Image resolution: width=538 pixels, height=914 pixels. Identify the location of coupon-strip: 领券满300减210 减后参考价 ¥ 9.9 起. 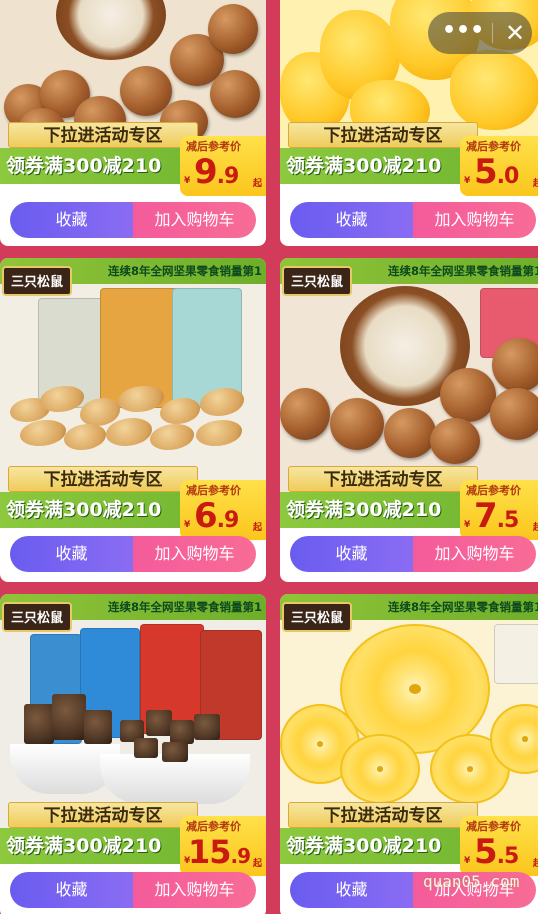
(133, 166).